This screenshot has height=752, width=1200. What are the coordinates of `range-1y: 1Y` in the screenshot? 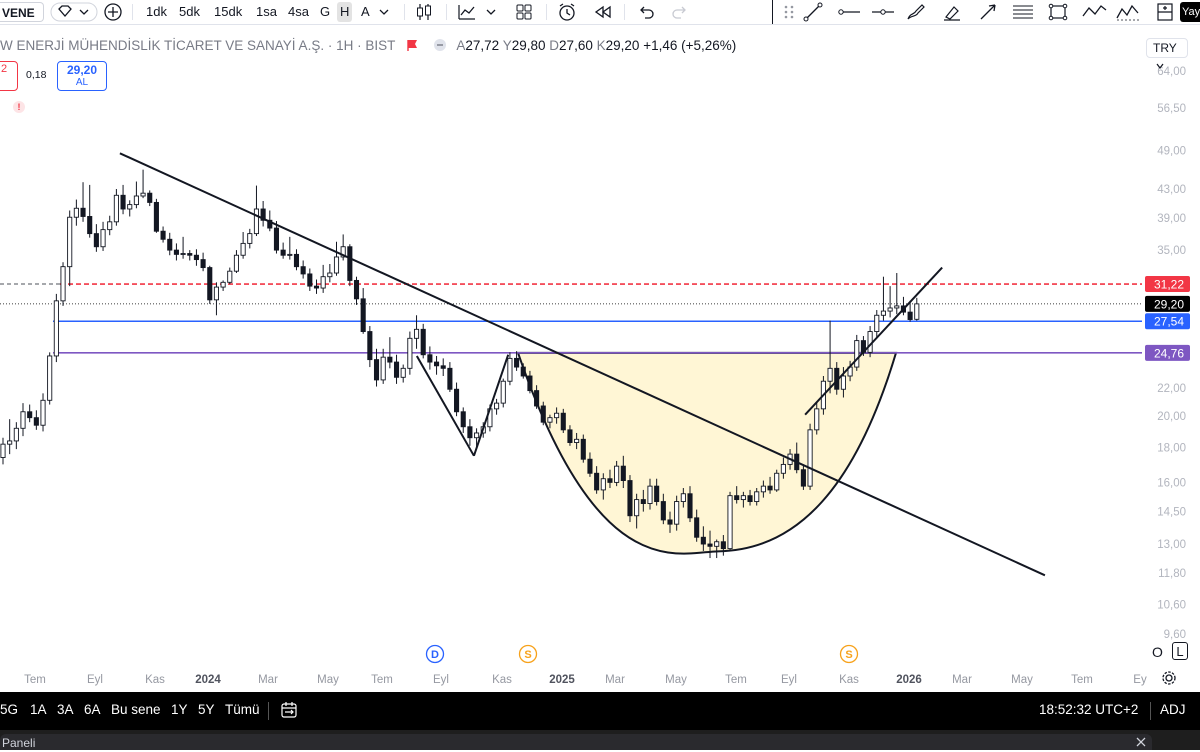 It's located at (179, 709).